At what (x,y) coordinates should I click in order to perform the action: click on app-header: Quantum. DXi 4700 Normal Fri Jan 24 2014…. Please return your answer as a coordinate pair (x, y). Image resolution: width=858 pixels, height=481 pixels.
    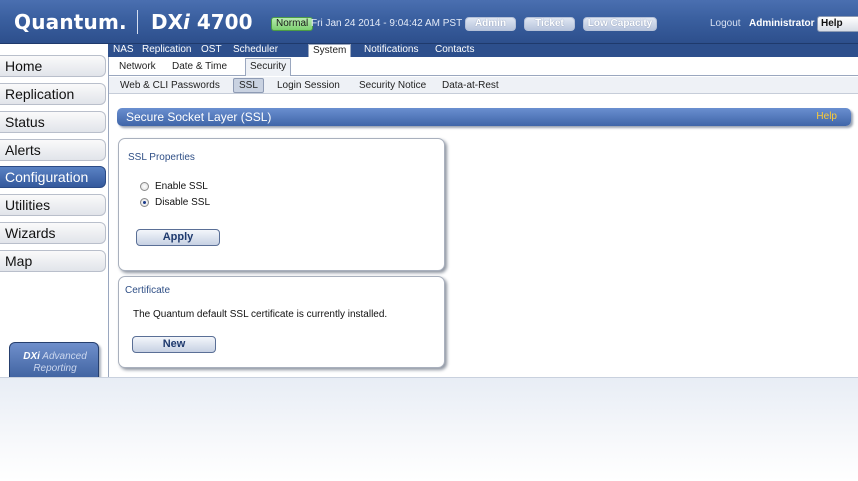
    Looking at the image, I should click on (429, 22).